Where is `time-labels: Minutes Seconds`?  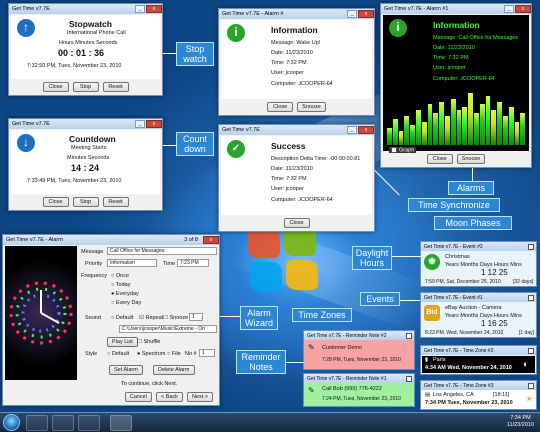 time-labels: Minutes Seconds is located at coordinates (88, 158).